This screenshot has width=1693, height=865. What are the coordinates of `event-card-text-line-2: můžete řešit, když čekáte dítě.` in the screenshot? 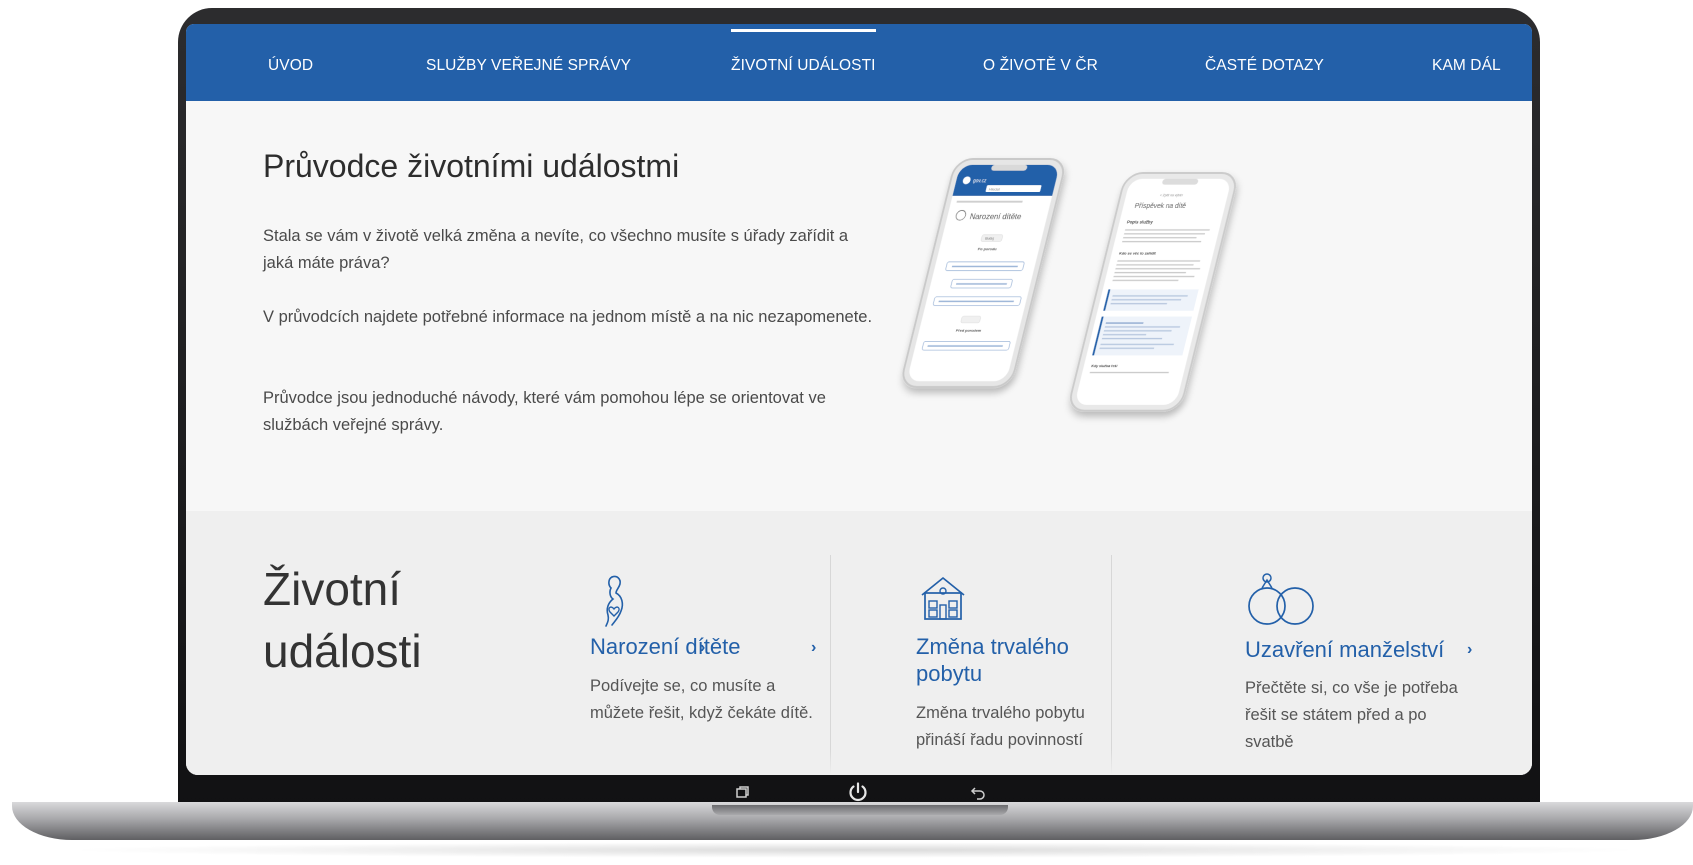 It's located at (701, 713).